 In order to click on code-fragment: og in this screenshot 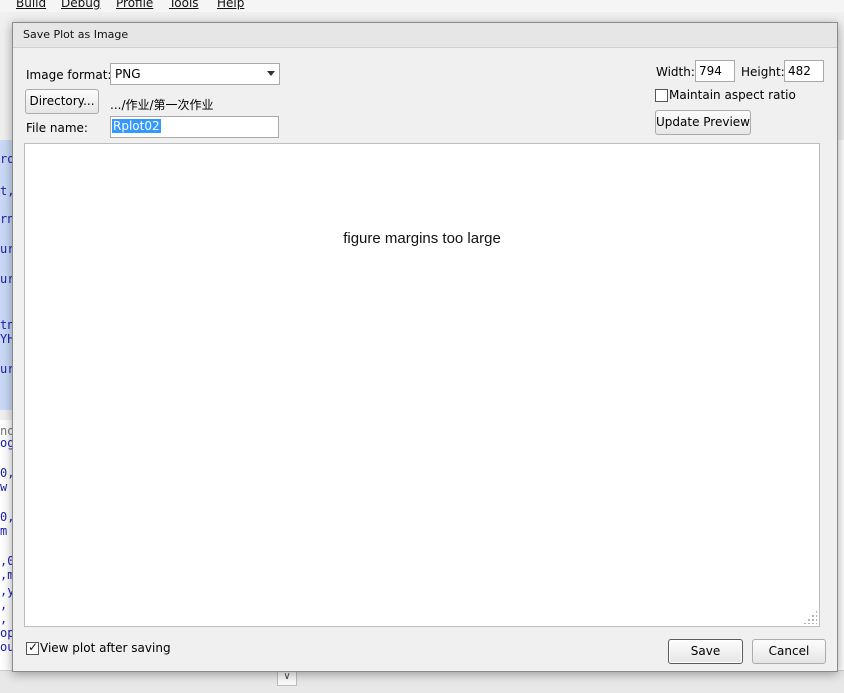, I will do `click(6, 443)`.